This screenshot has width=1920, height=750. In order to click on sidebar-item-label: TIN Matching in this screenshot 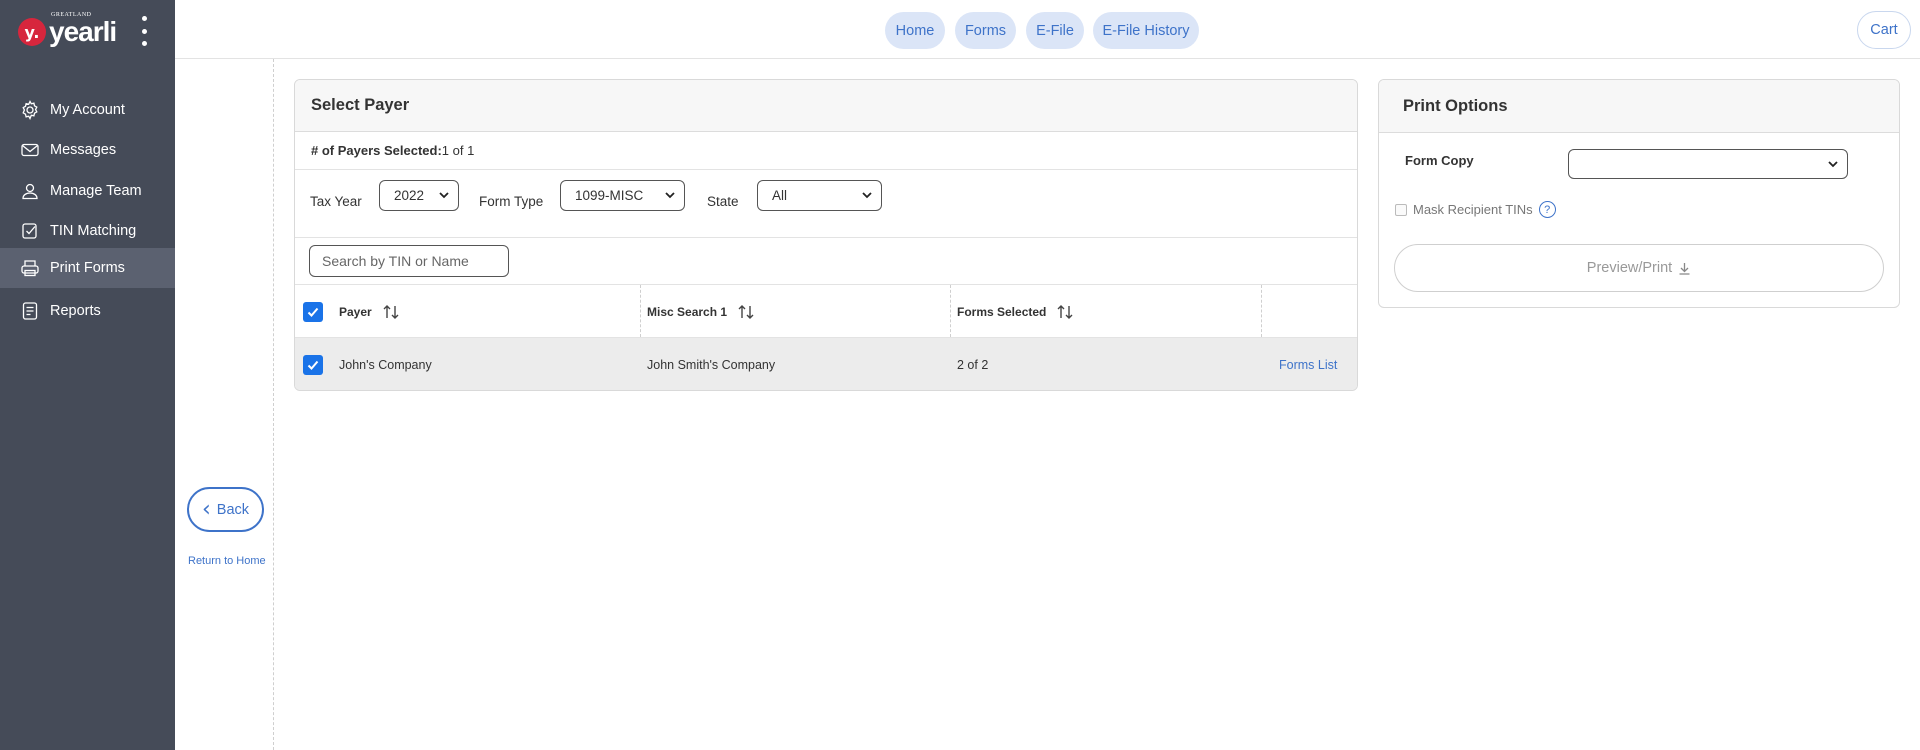, I will do `click(93, 231)`.